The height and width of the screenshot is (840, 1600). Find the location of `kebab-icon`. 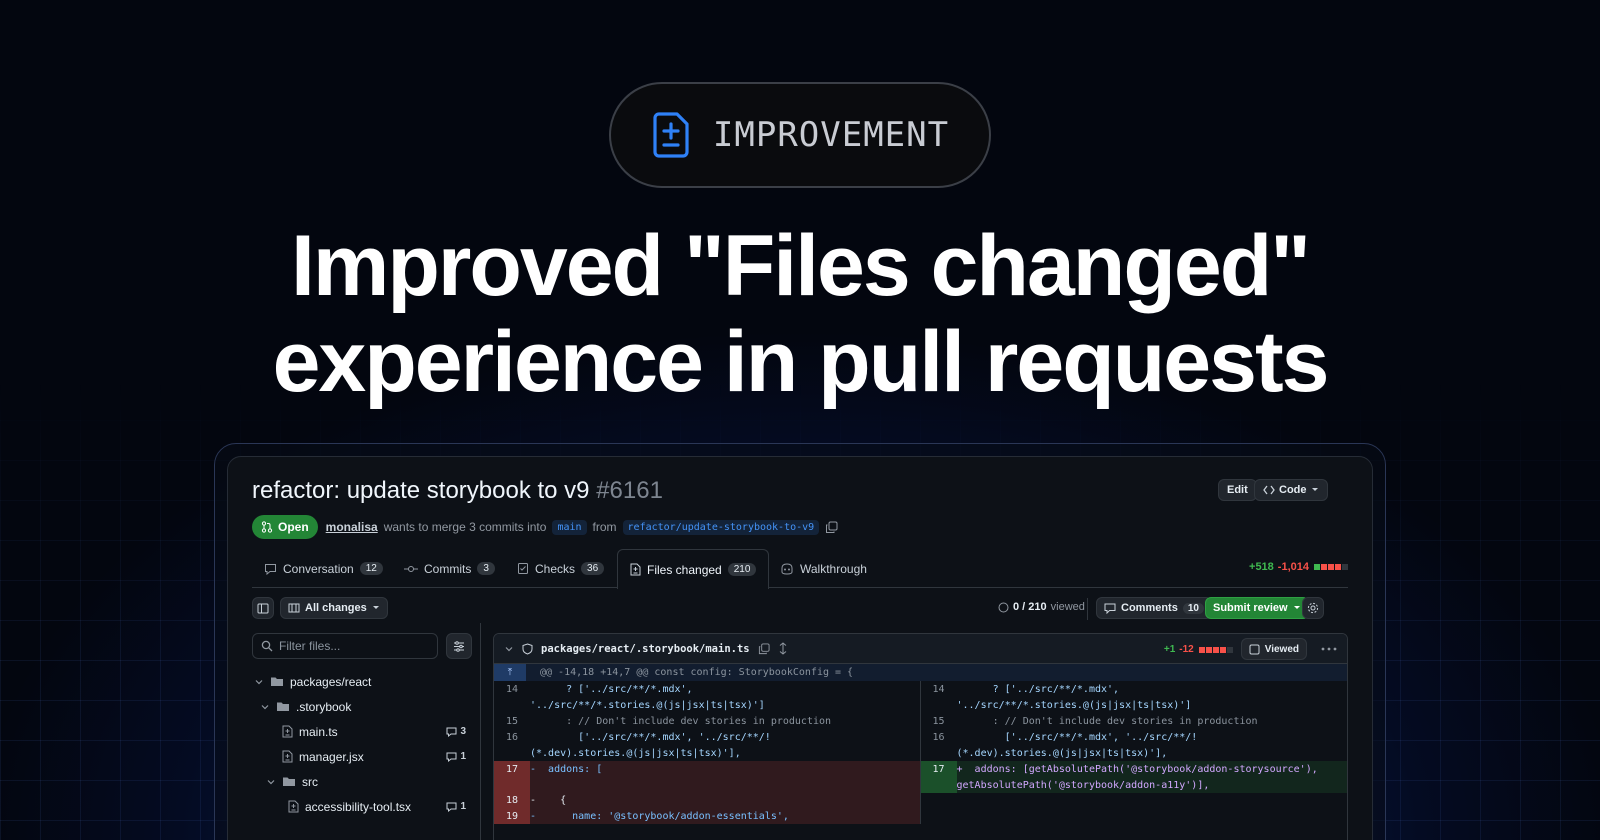

kebab-icon is located at coordinates (1329, 649).